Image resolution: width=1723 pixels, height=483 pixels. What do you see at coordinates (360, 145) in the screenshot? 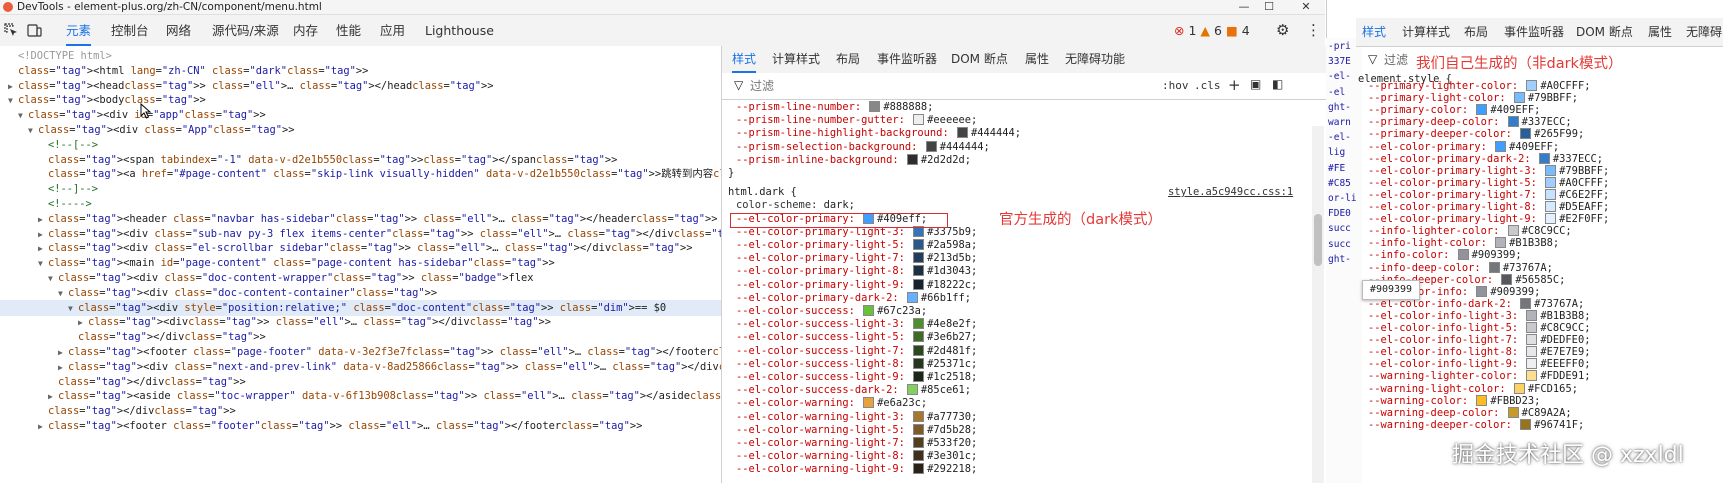
I see `dom-node-line: <!--[-->` at bounding box center [360, 145].